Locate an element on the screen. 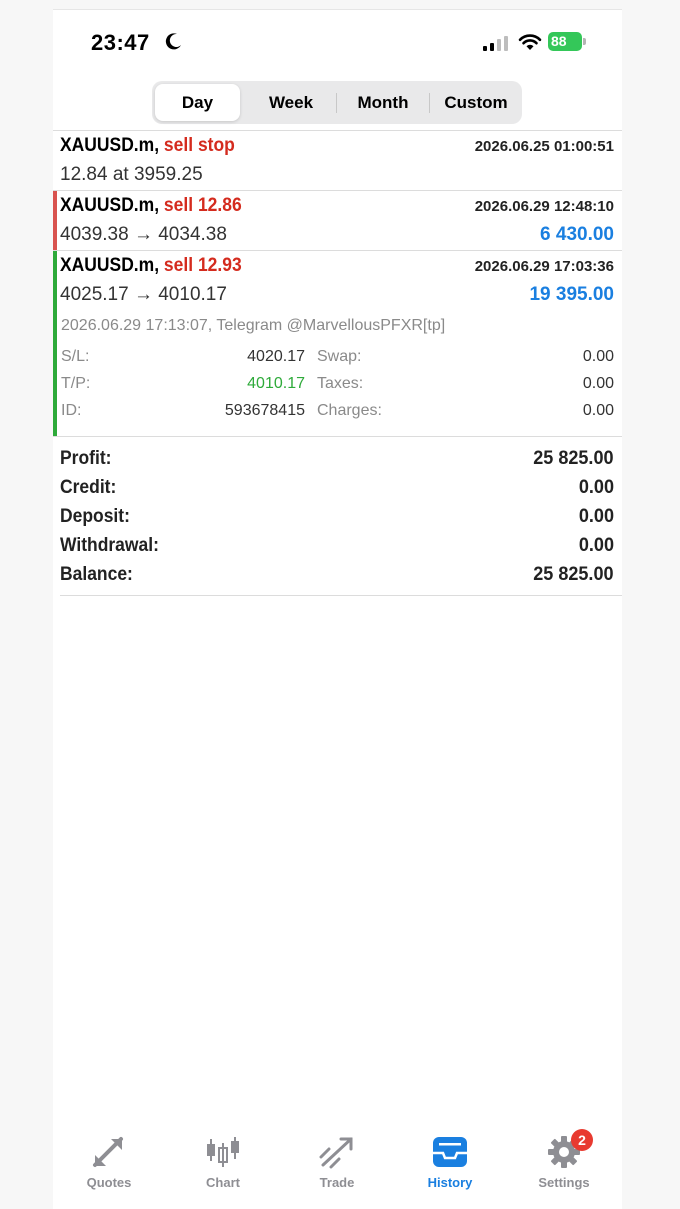 Image resolution: width=680 pixels, height=1209 pixels. swap-label: Swap: is located at coordinates (339, 356).